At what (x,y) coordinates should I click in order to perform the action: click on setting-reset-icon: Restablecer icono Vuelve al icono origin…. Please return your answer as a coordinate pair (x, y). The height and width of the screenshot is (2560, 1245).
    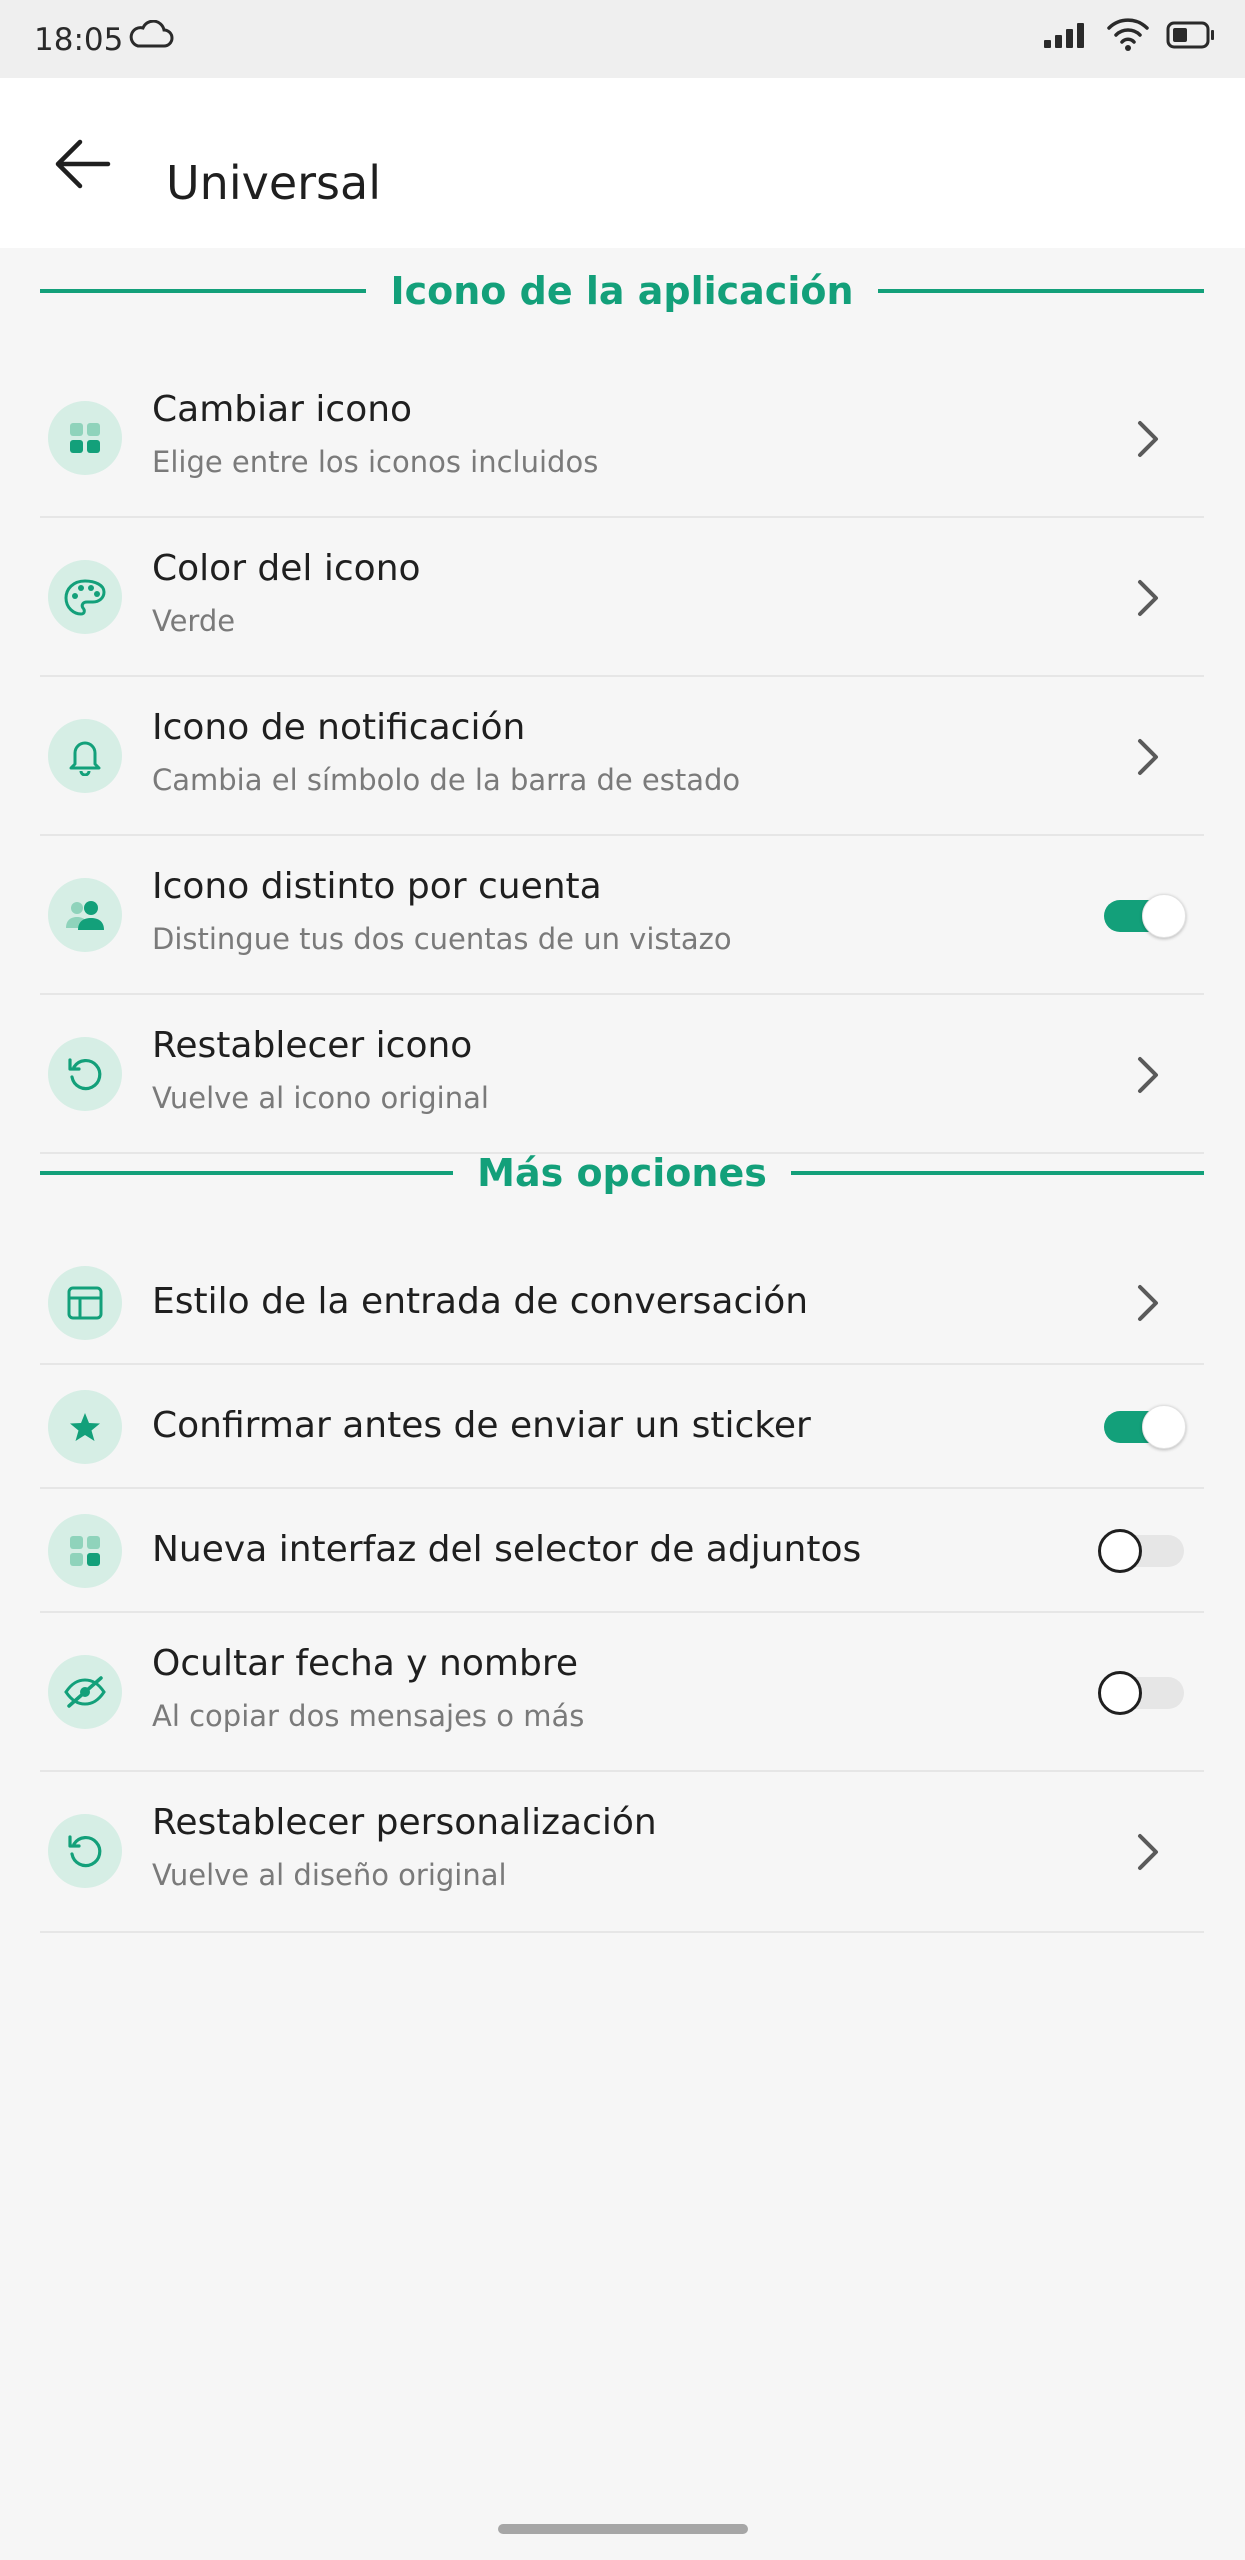
    Looking at the image, I should click on (622, 1074).